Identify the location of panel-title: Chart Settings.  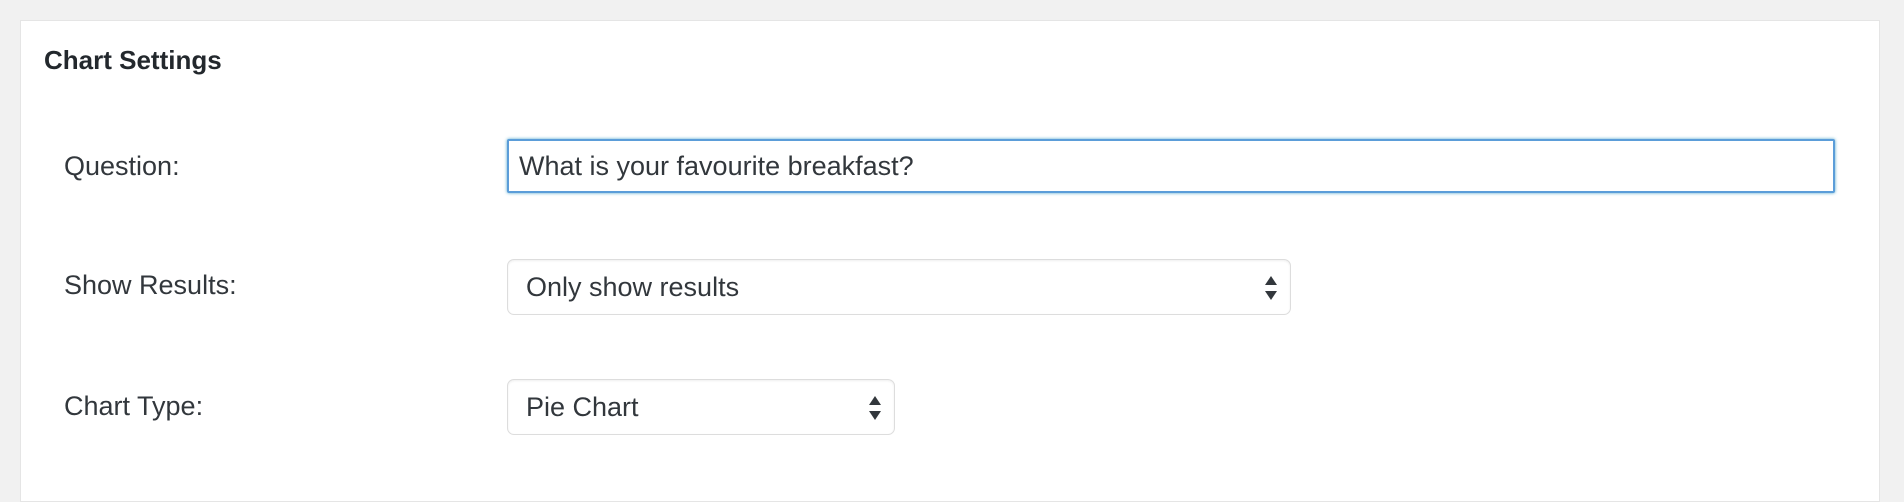
(133, 60).